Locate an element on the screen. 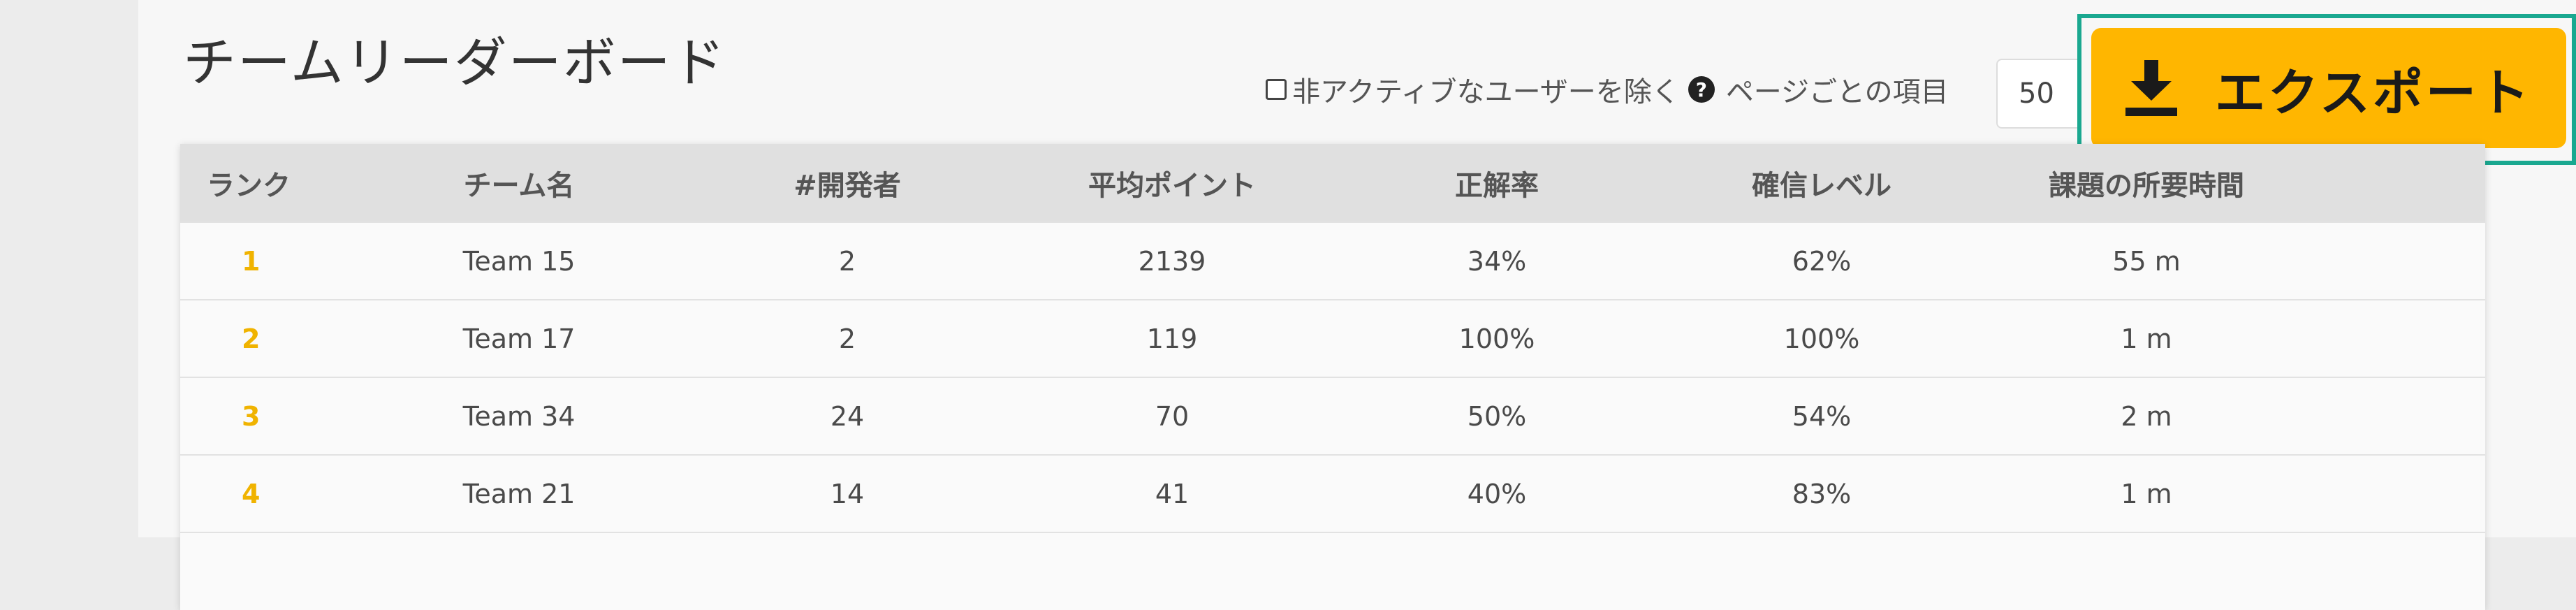  accuracy-cell: 100% is located at coordinates (1496, 338).